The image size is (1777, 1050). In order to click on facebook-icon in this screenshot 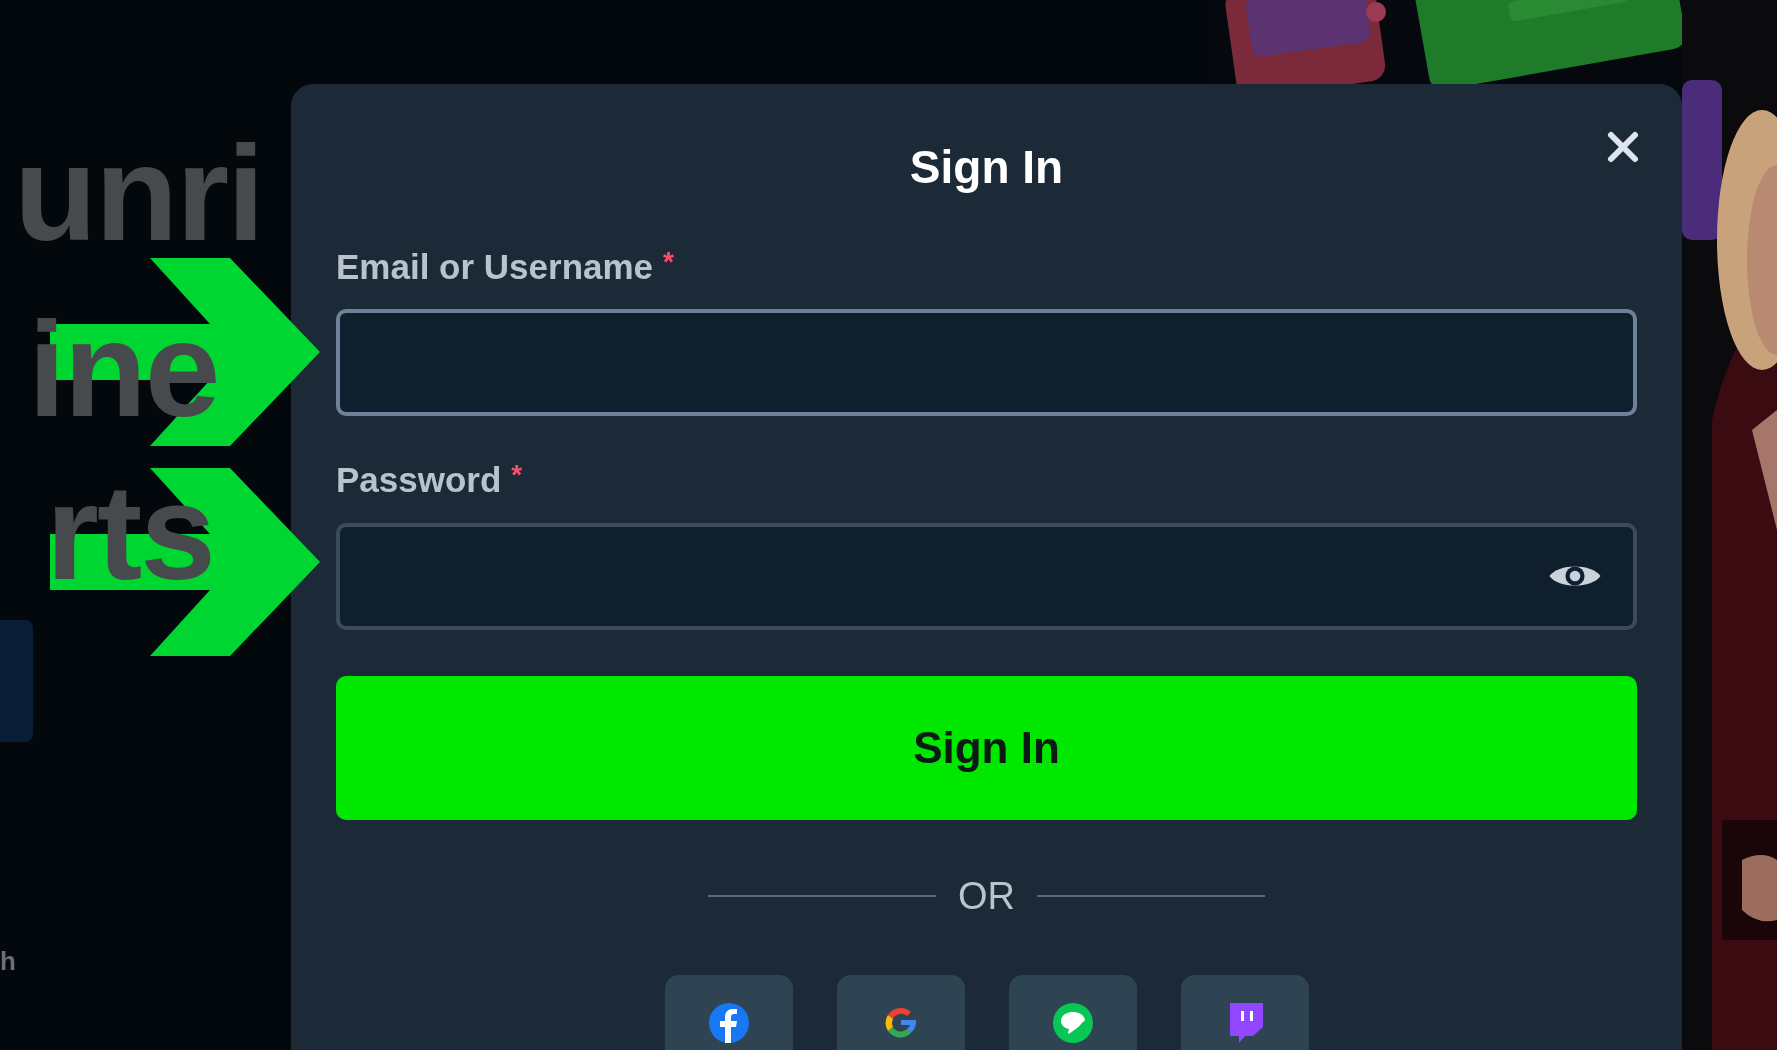, I will do `click(728, 1022)`.